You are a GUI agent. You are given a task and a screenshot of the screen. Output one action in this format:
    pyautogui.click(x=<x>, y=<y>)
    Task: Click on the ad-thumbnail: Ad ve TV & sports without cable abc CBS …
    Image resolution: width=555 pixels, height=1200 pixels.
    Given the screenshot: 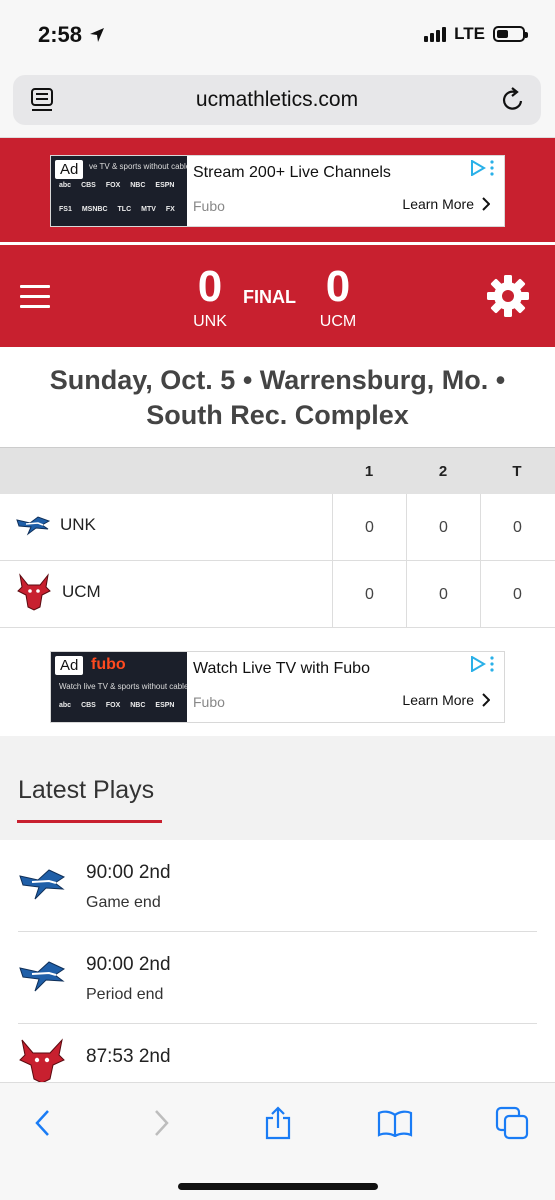 What is the action you would take?
    pyautogui.click(x=119, y=191)
    